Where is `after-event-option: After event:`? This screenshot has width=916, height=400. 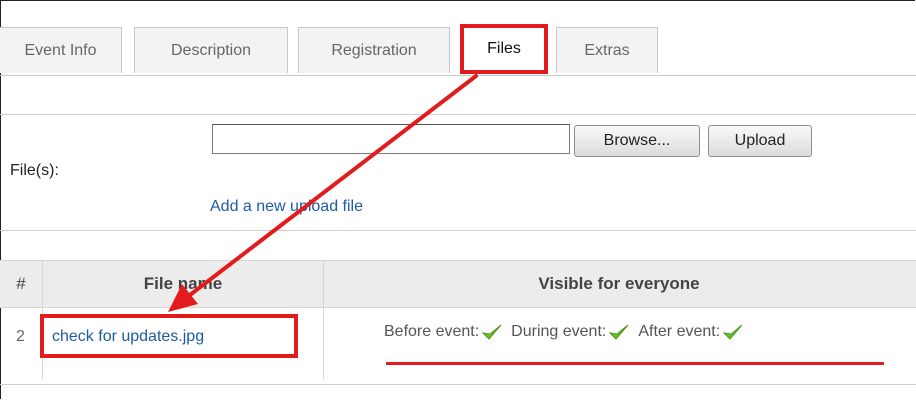
after-event-option: After event: is located at coordinates (691, 332).